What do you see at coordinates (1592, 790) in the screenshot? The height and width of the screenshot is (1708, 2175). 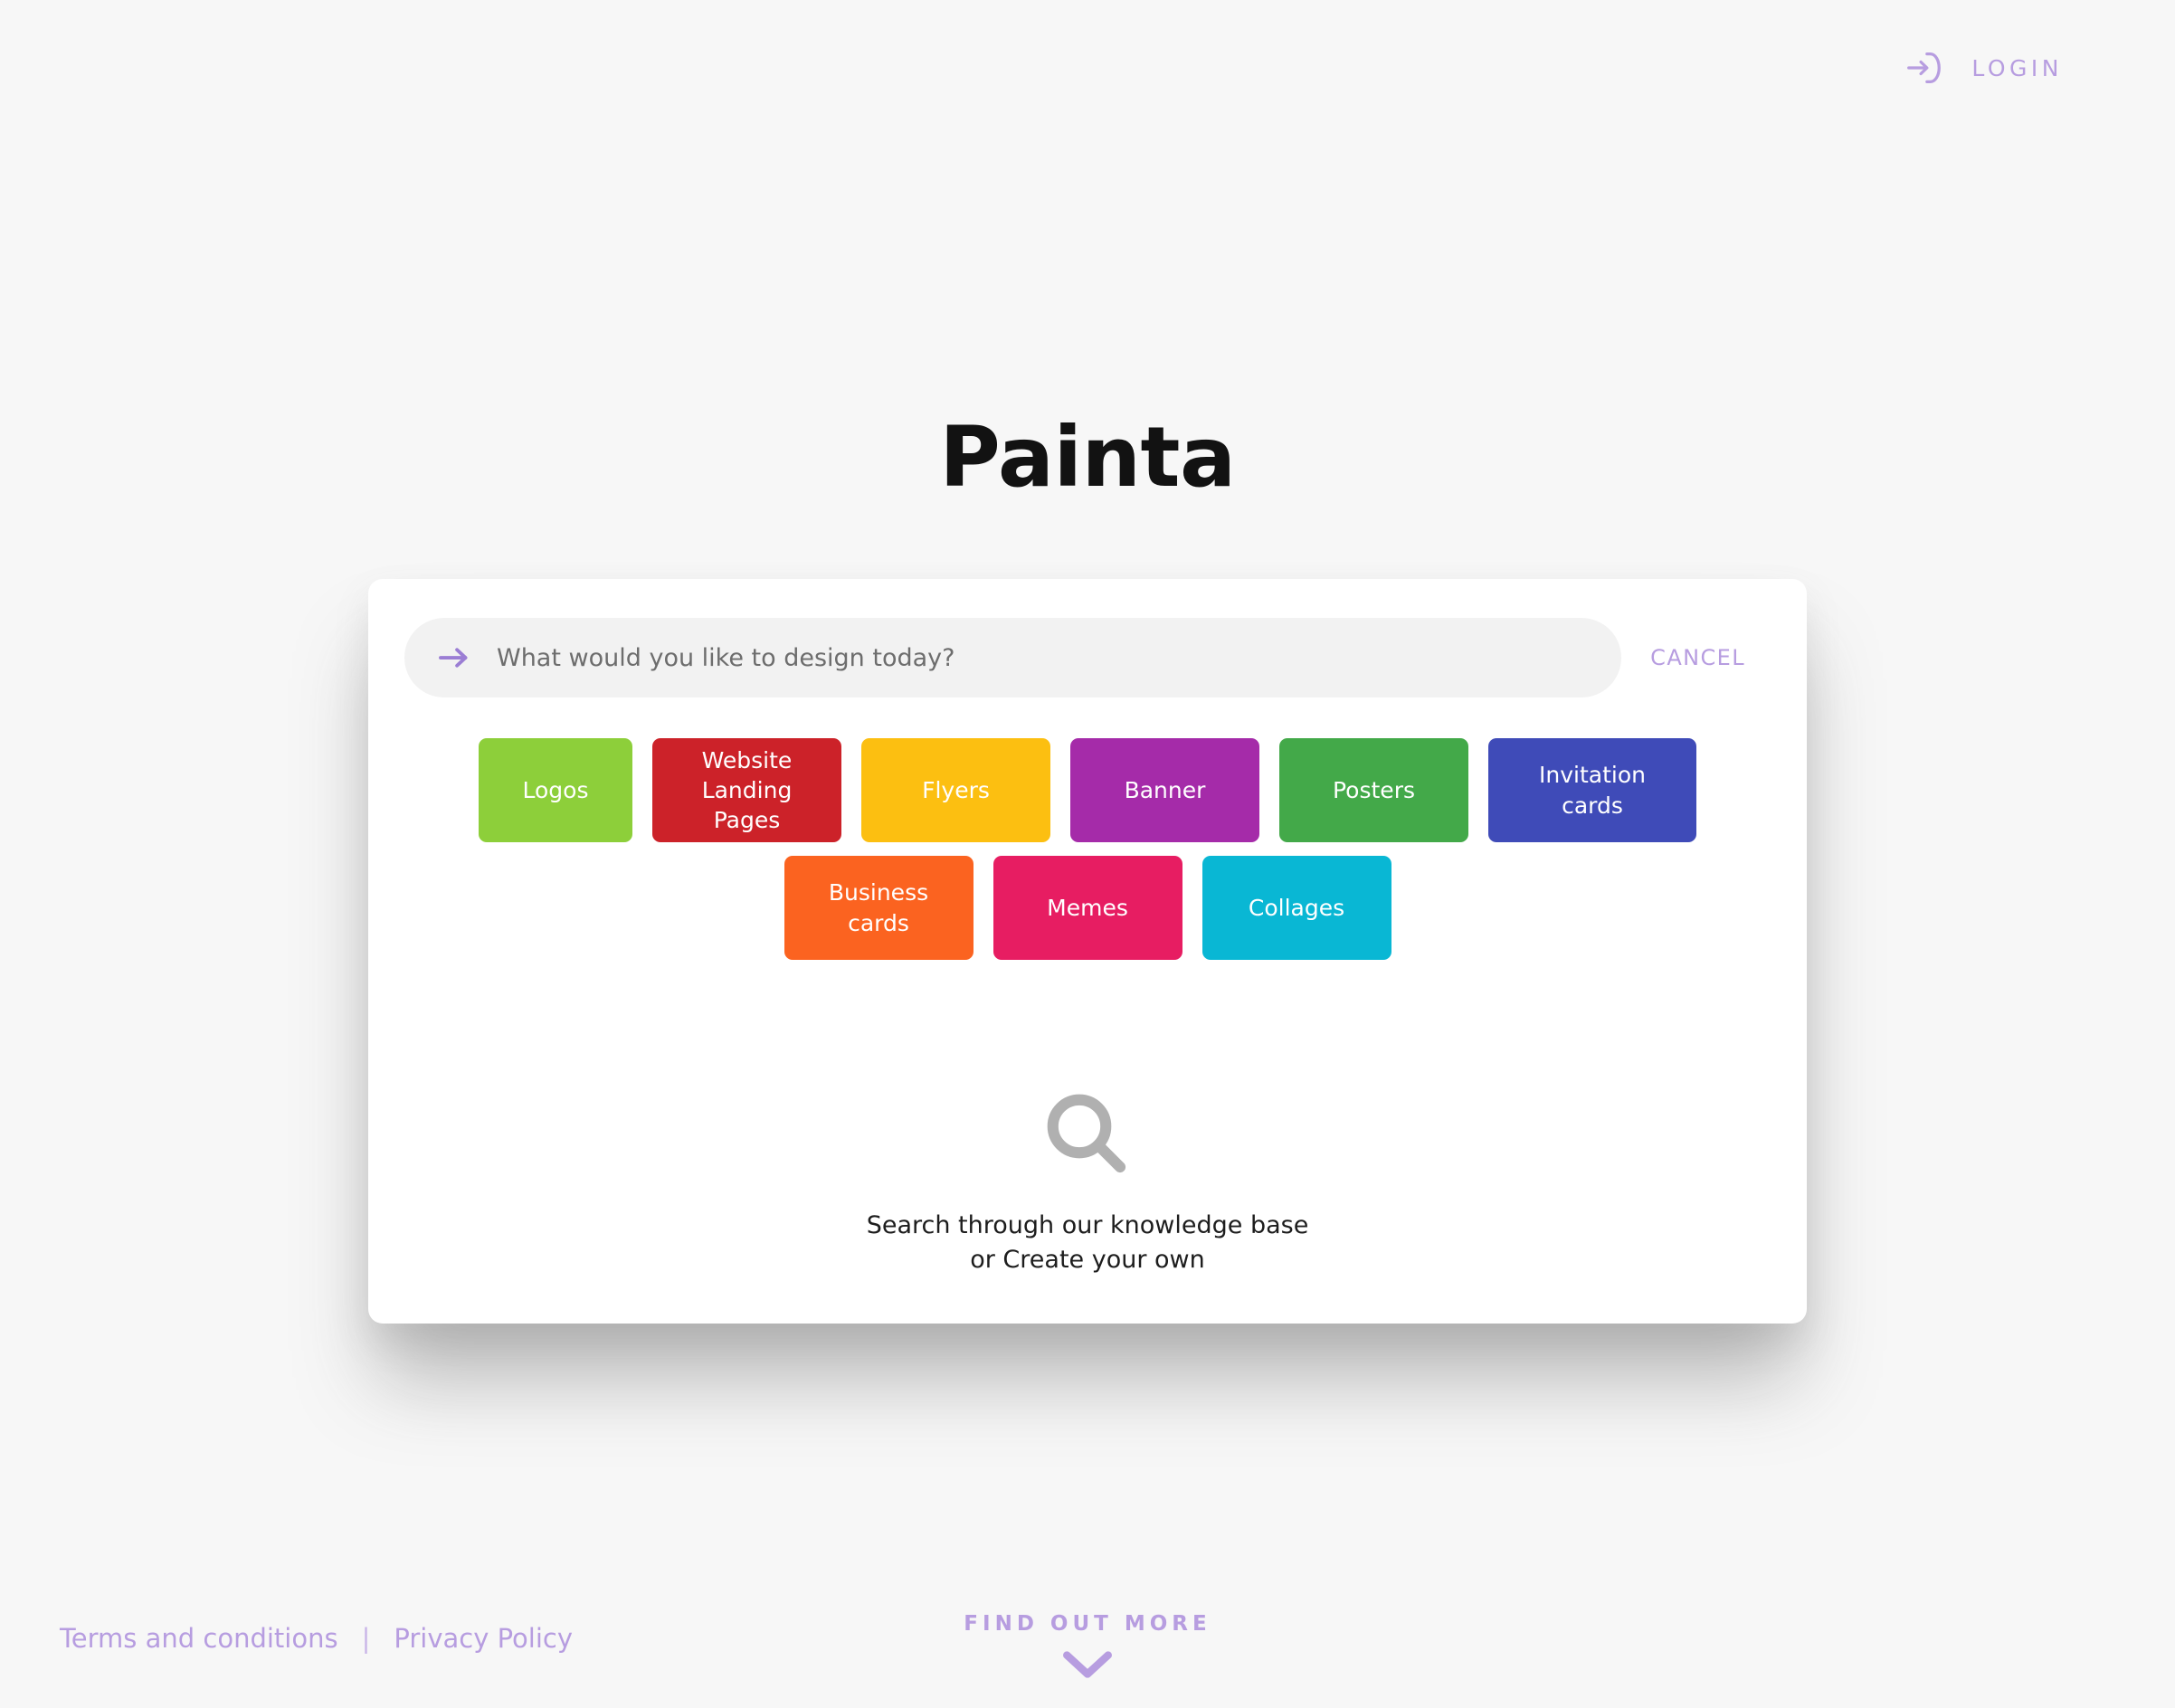 I see `category-button-invitation-cards: Invitation cards` at bounding box center [1592, 790].